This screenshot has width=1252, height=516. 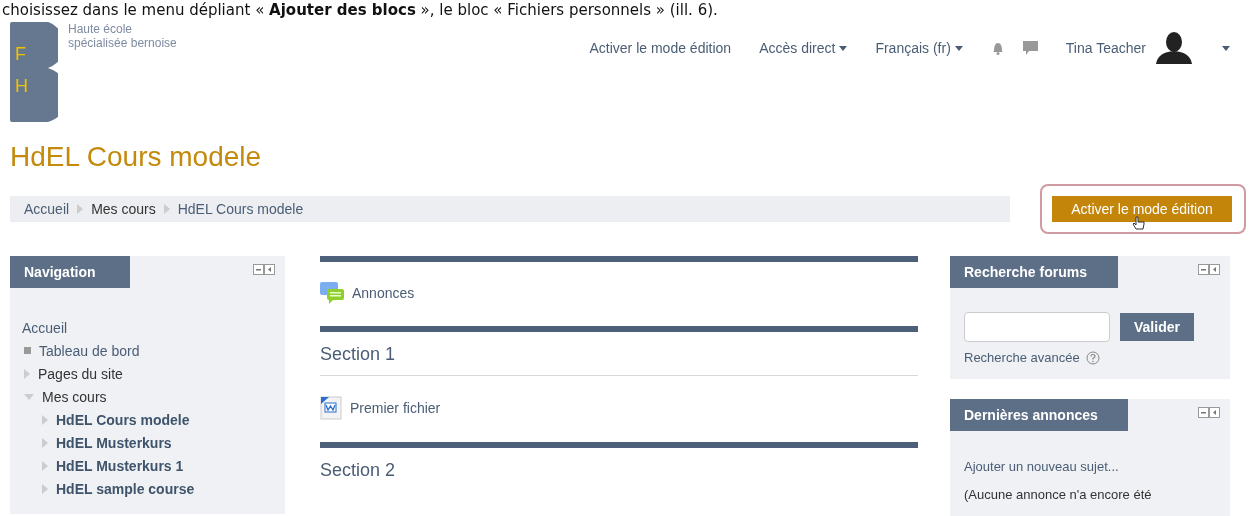 I want to click on breadcrumb-link: Mes cours, so click(x=123, y=209).